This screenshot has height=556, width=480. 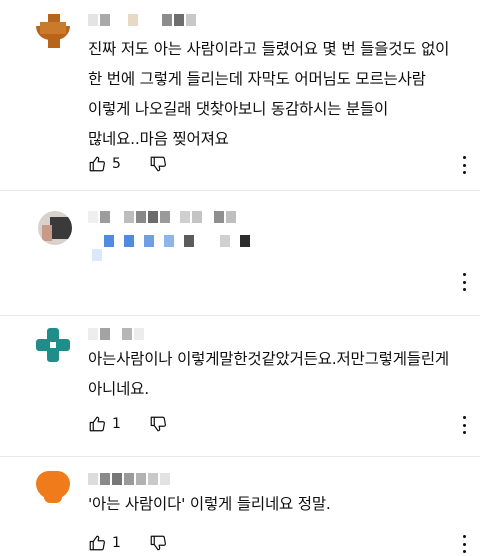 What do you see at coordinates (98, 257) in the screenshot?
I see `censor-block` at bounding box center [98, 257].